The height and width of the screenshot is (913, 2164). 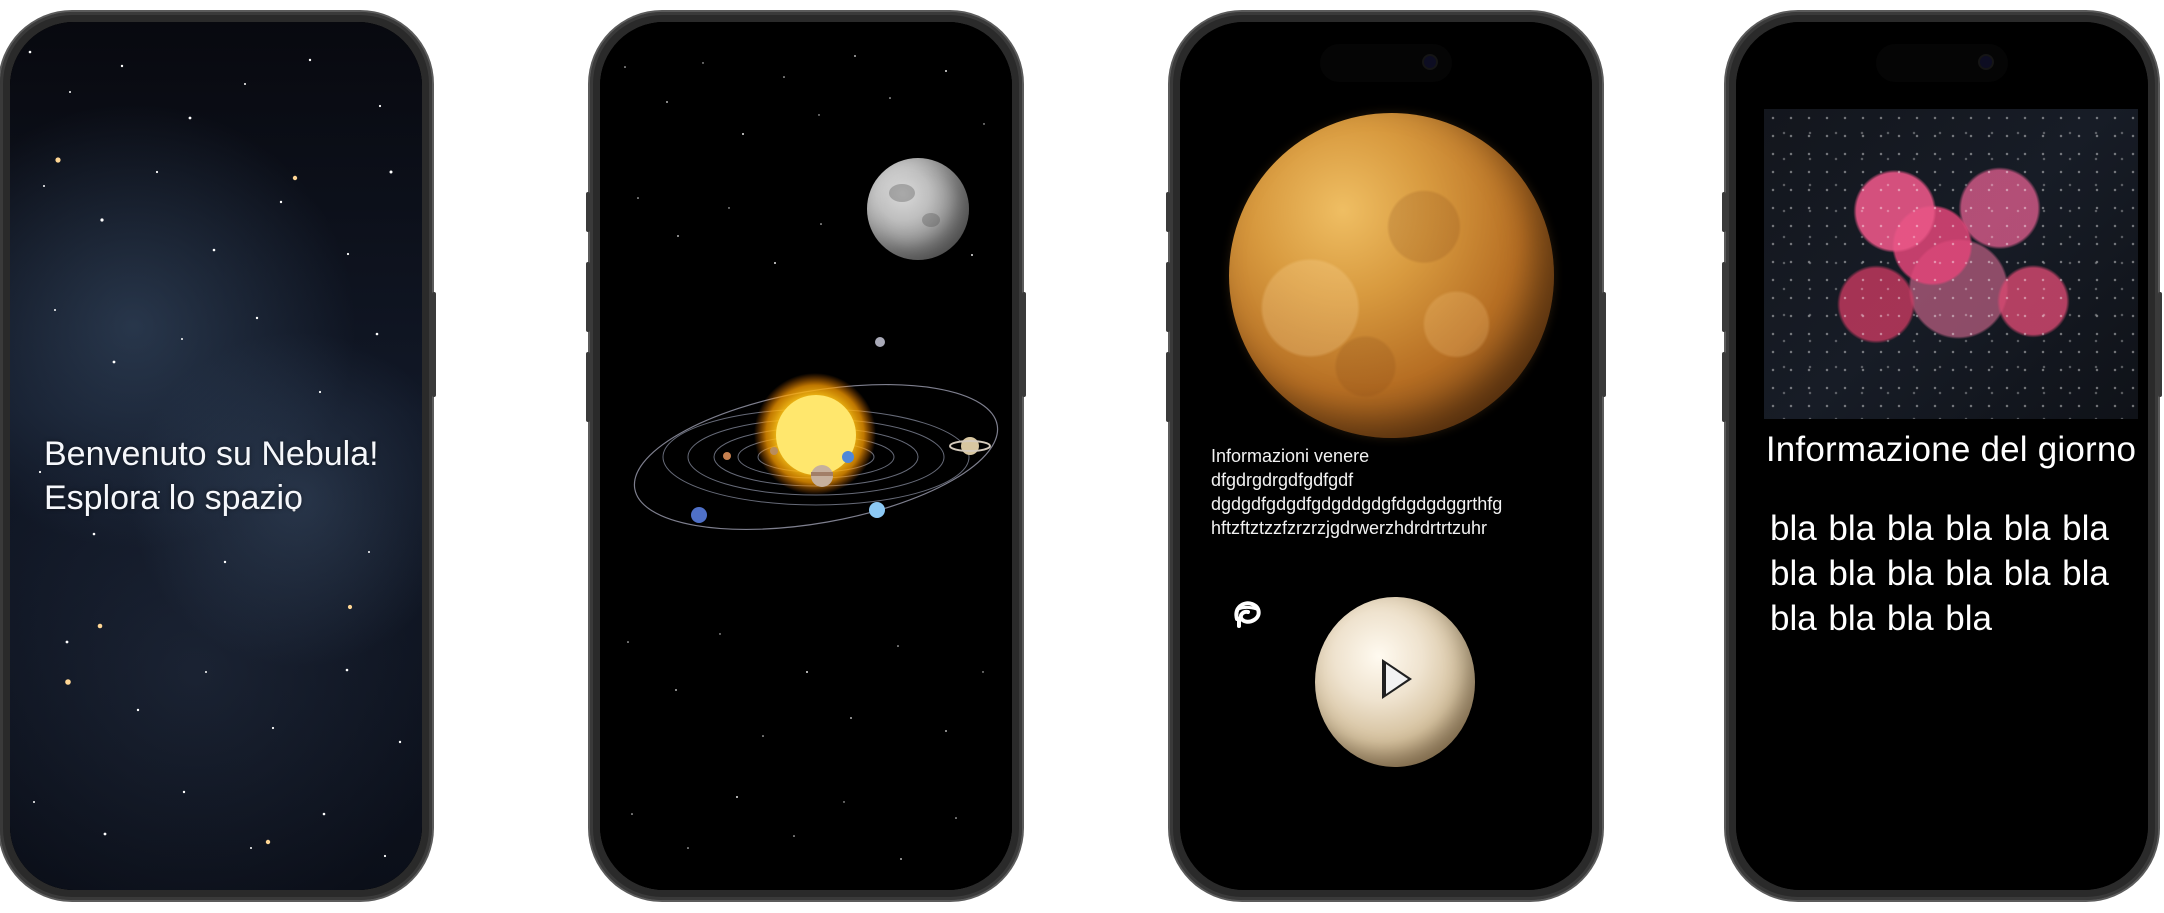 I want to click on astronaut-icon, so click(x=1247, y=614).